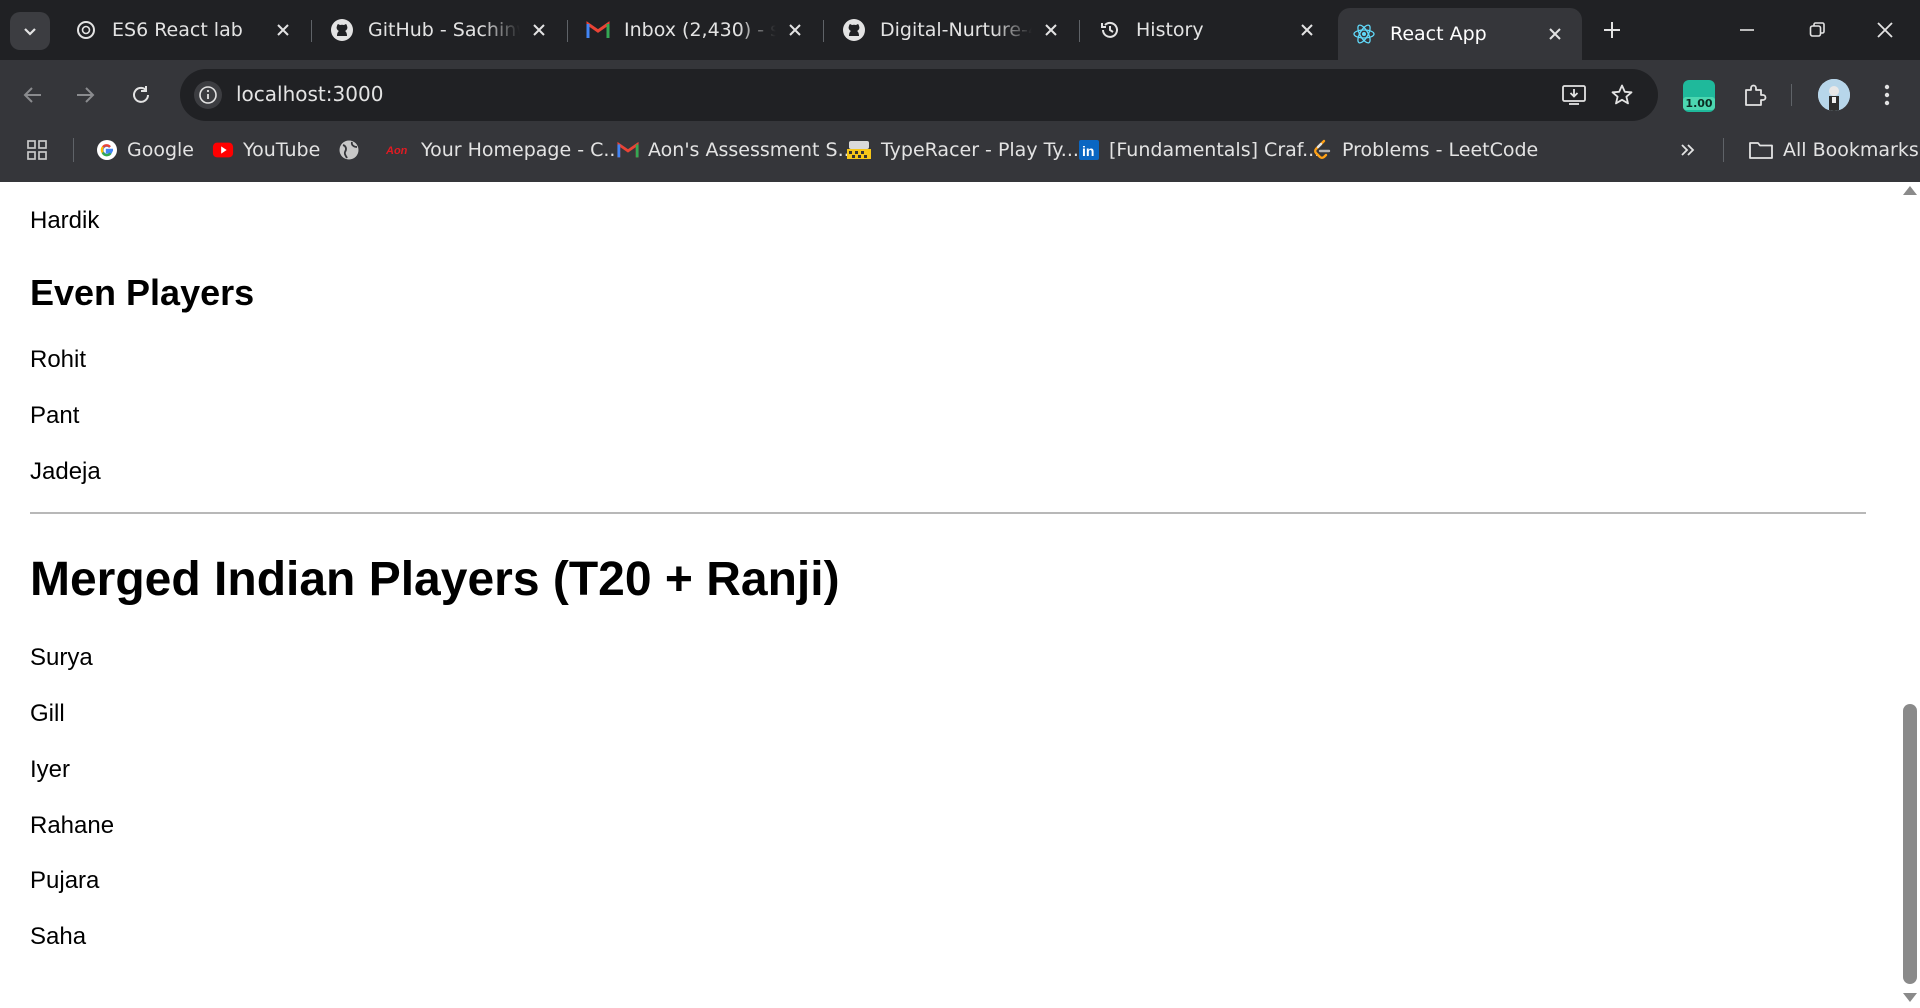 This screenshot has width=1920, height=1008. What do you see at coordinates (1755, 95) in the screenshot?
I see `extensions-puzzle-icon` at bounding box center [1755, 95].